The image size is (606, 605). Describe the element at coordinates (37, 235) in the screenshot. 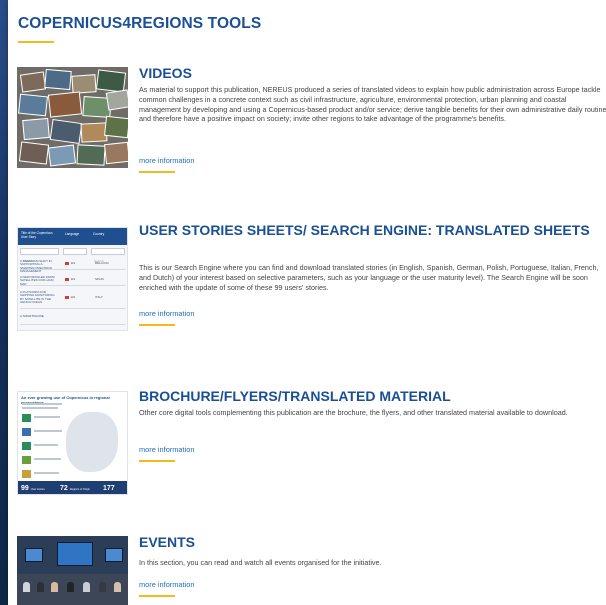

I see `column-header-title: Title of the Copernicus User Story` at that location.